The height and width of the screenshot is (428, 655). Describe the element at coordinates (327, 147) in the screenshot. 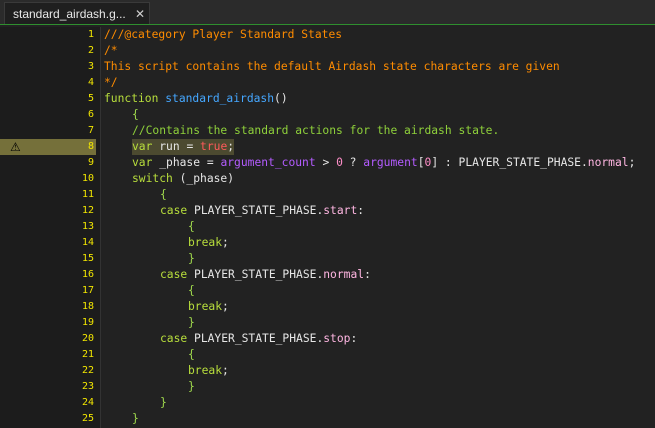

I see `code-line: 8 ⚠ var run = true;` at that location.